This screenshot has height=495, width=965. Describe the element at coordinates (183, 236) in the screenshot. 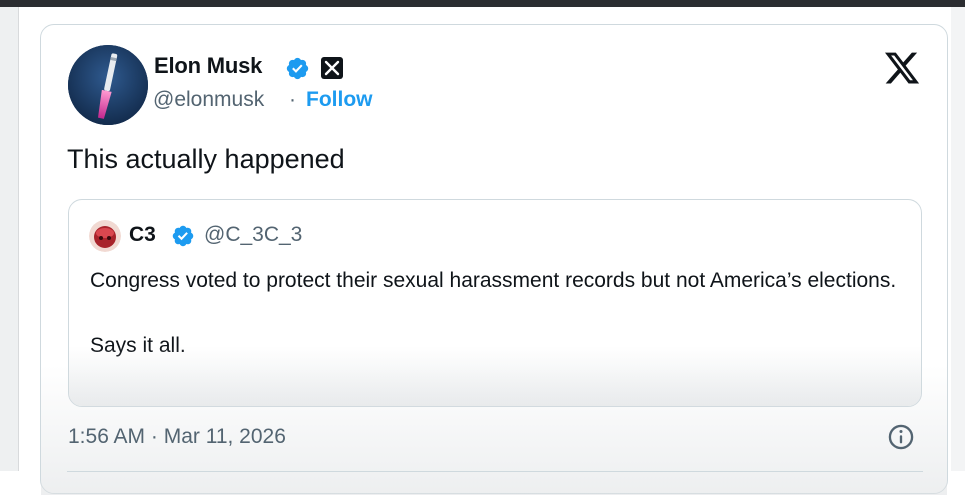

I see `quoted-verified-badge-icon` at that location.